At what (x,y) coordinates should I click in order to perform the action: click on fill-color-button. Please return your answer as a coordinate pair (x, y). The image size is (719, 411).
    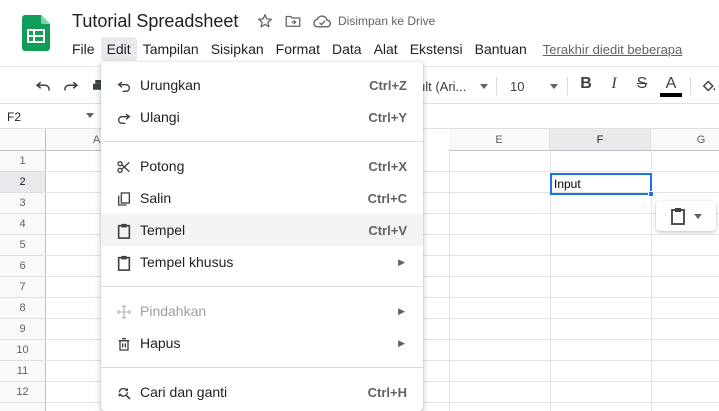
    Looking at the image, I should click on (709, 86).